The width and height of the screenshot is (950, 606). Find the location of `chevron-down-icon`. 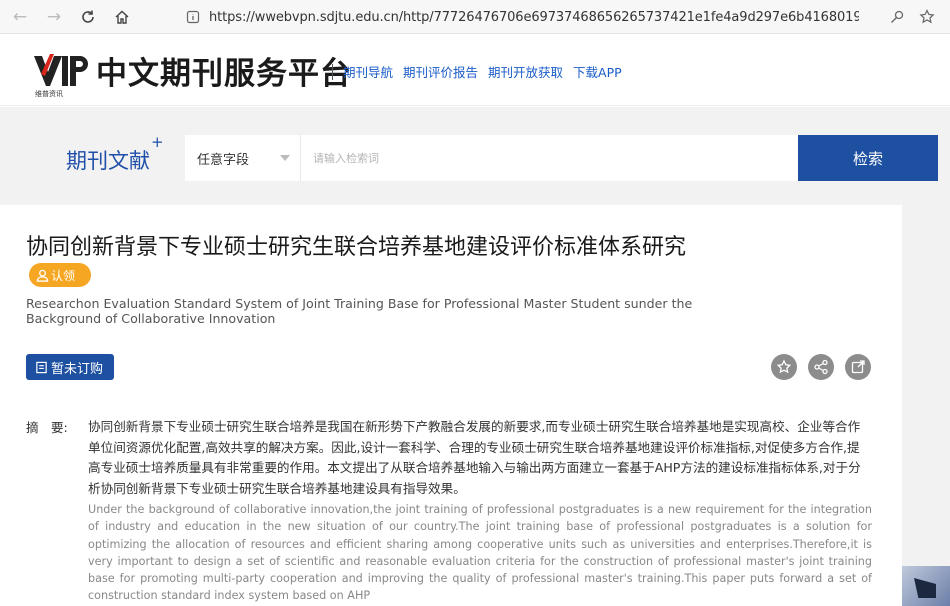

chevron-down-icon is located at coordinates (285, 158).